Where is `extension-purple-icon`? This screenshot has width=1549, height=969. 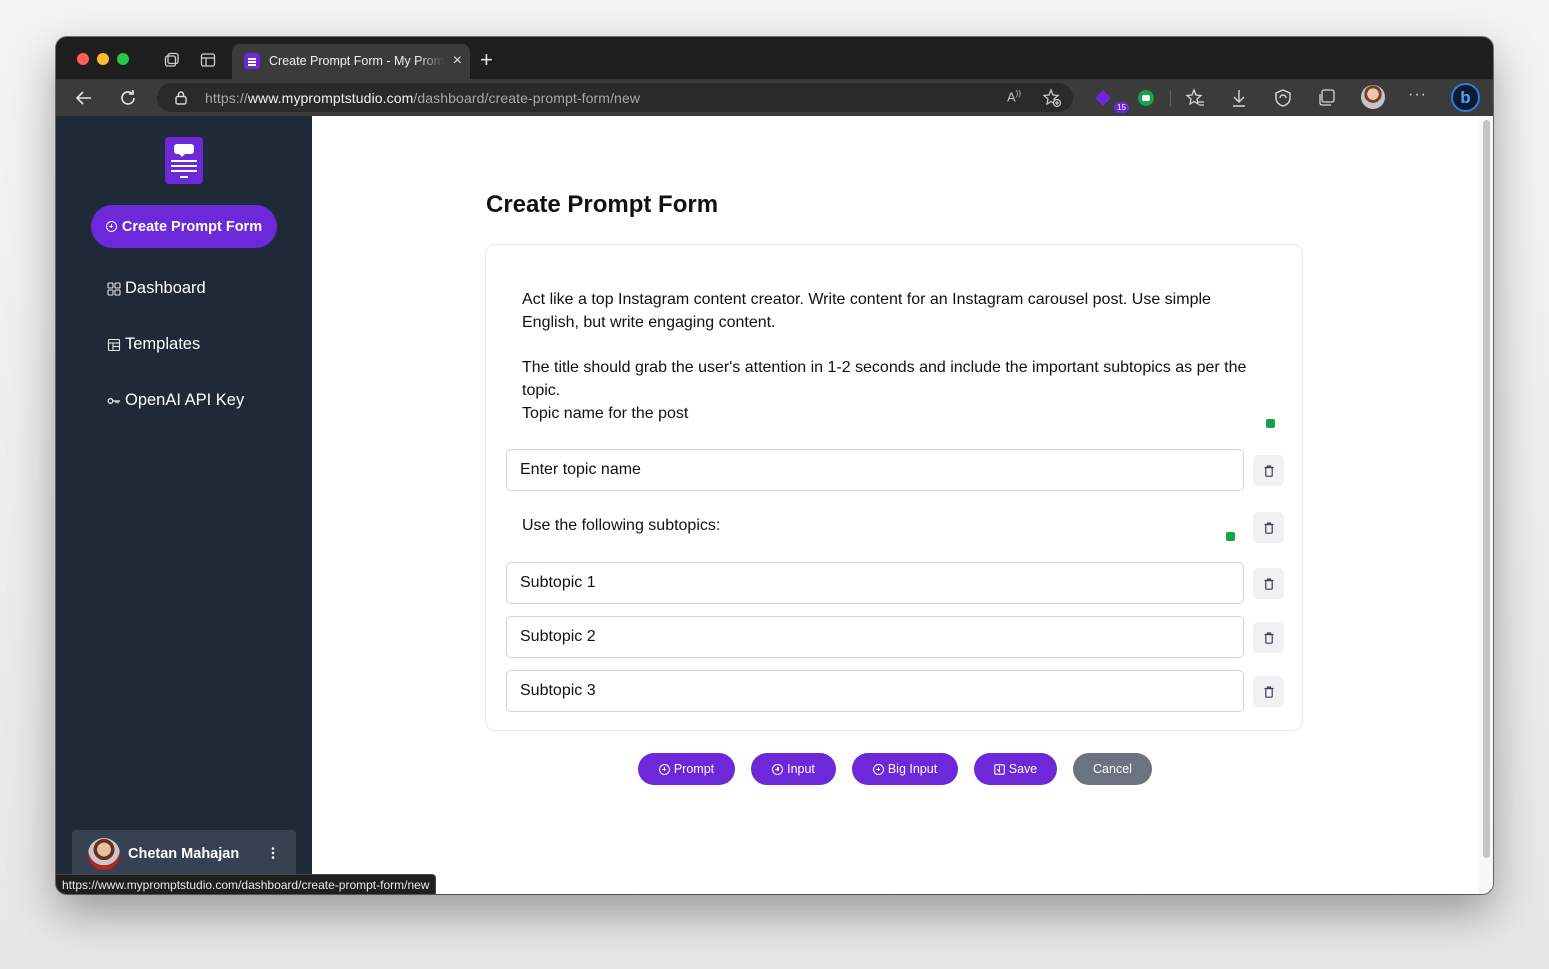
extension-purple-icon is located at coordinates (1103, 98).